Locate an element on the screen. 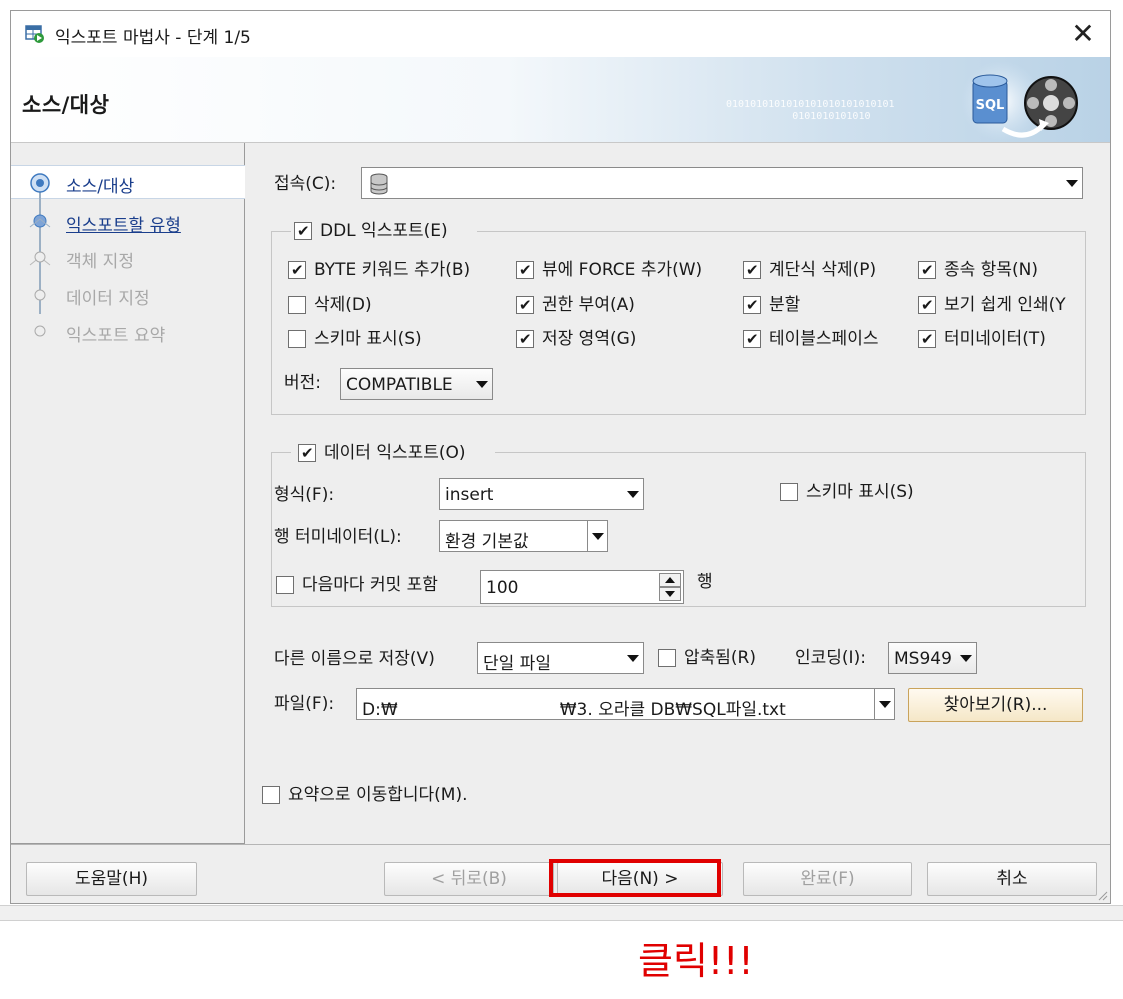 The height and width of the screenshot is (999, 1123). data-schema-label: 스키마 표시(S) is located at coordinates (860, 492).